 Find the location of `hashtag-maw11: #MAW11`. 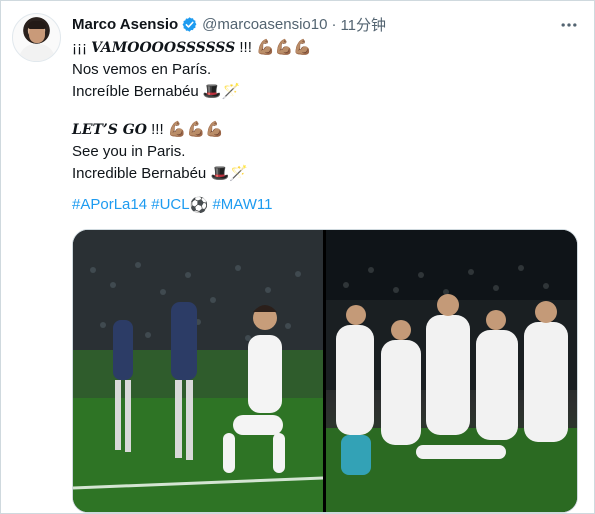

hashtag-maw11: #MAW11 is located at coordinates (242, 204).